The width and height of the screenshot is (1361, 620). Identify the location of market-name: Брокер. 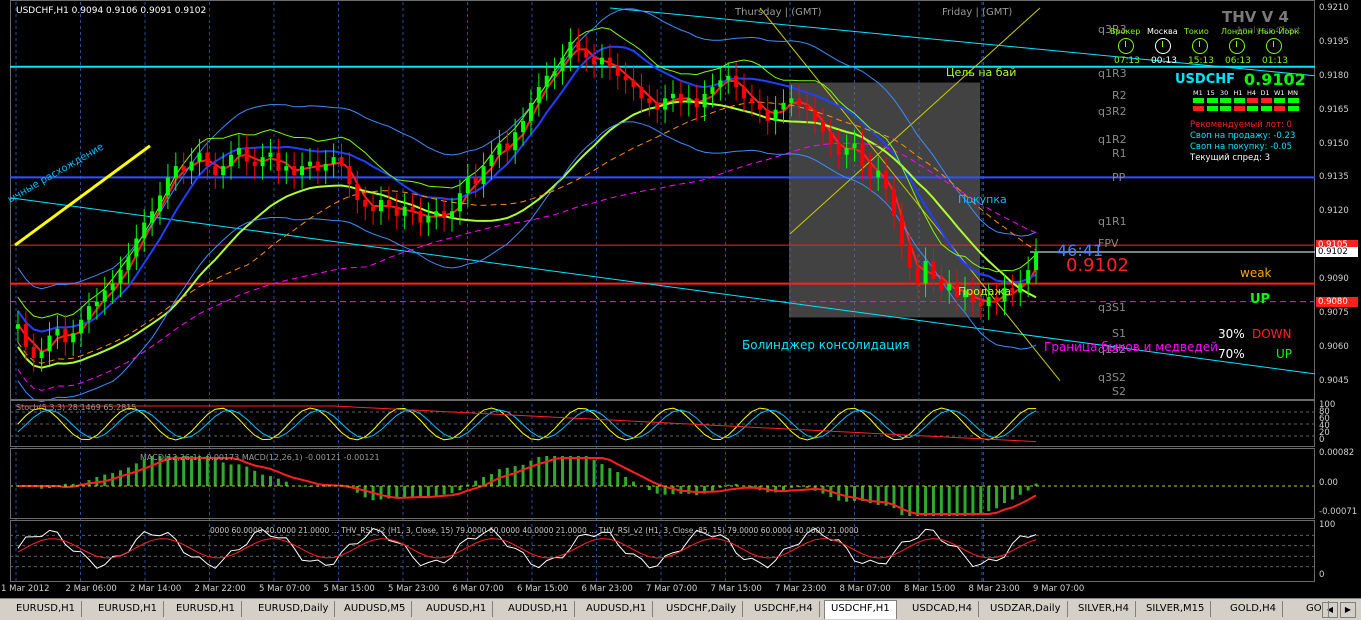
(1125, 31).